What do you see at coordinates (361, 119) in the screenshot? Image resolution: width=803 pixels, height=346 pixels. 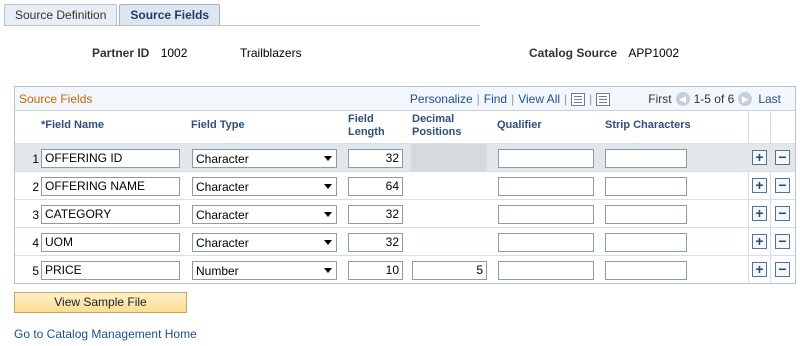 I see `col-header-field-length-line1: Field` at bounding box center [361, 119].